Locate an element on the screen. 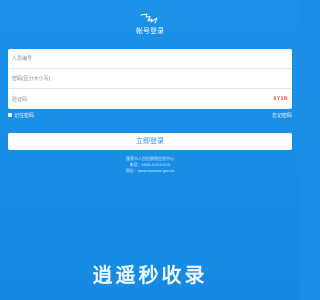  login-button: 立即登录 is located at coordinates (150, 141).